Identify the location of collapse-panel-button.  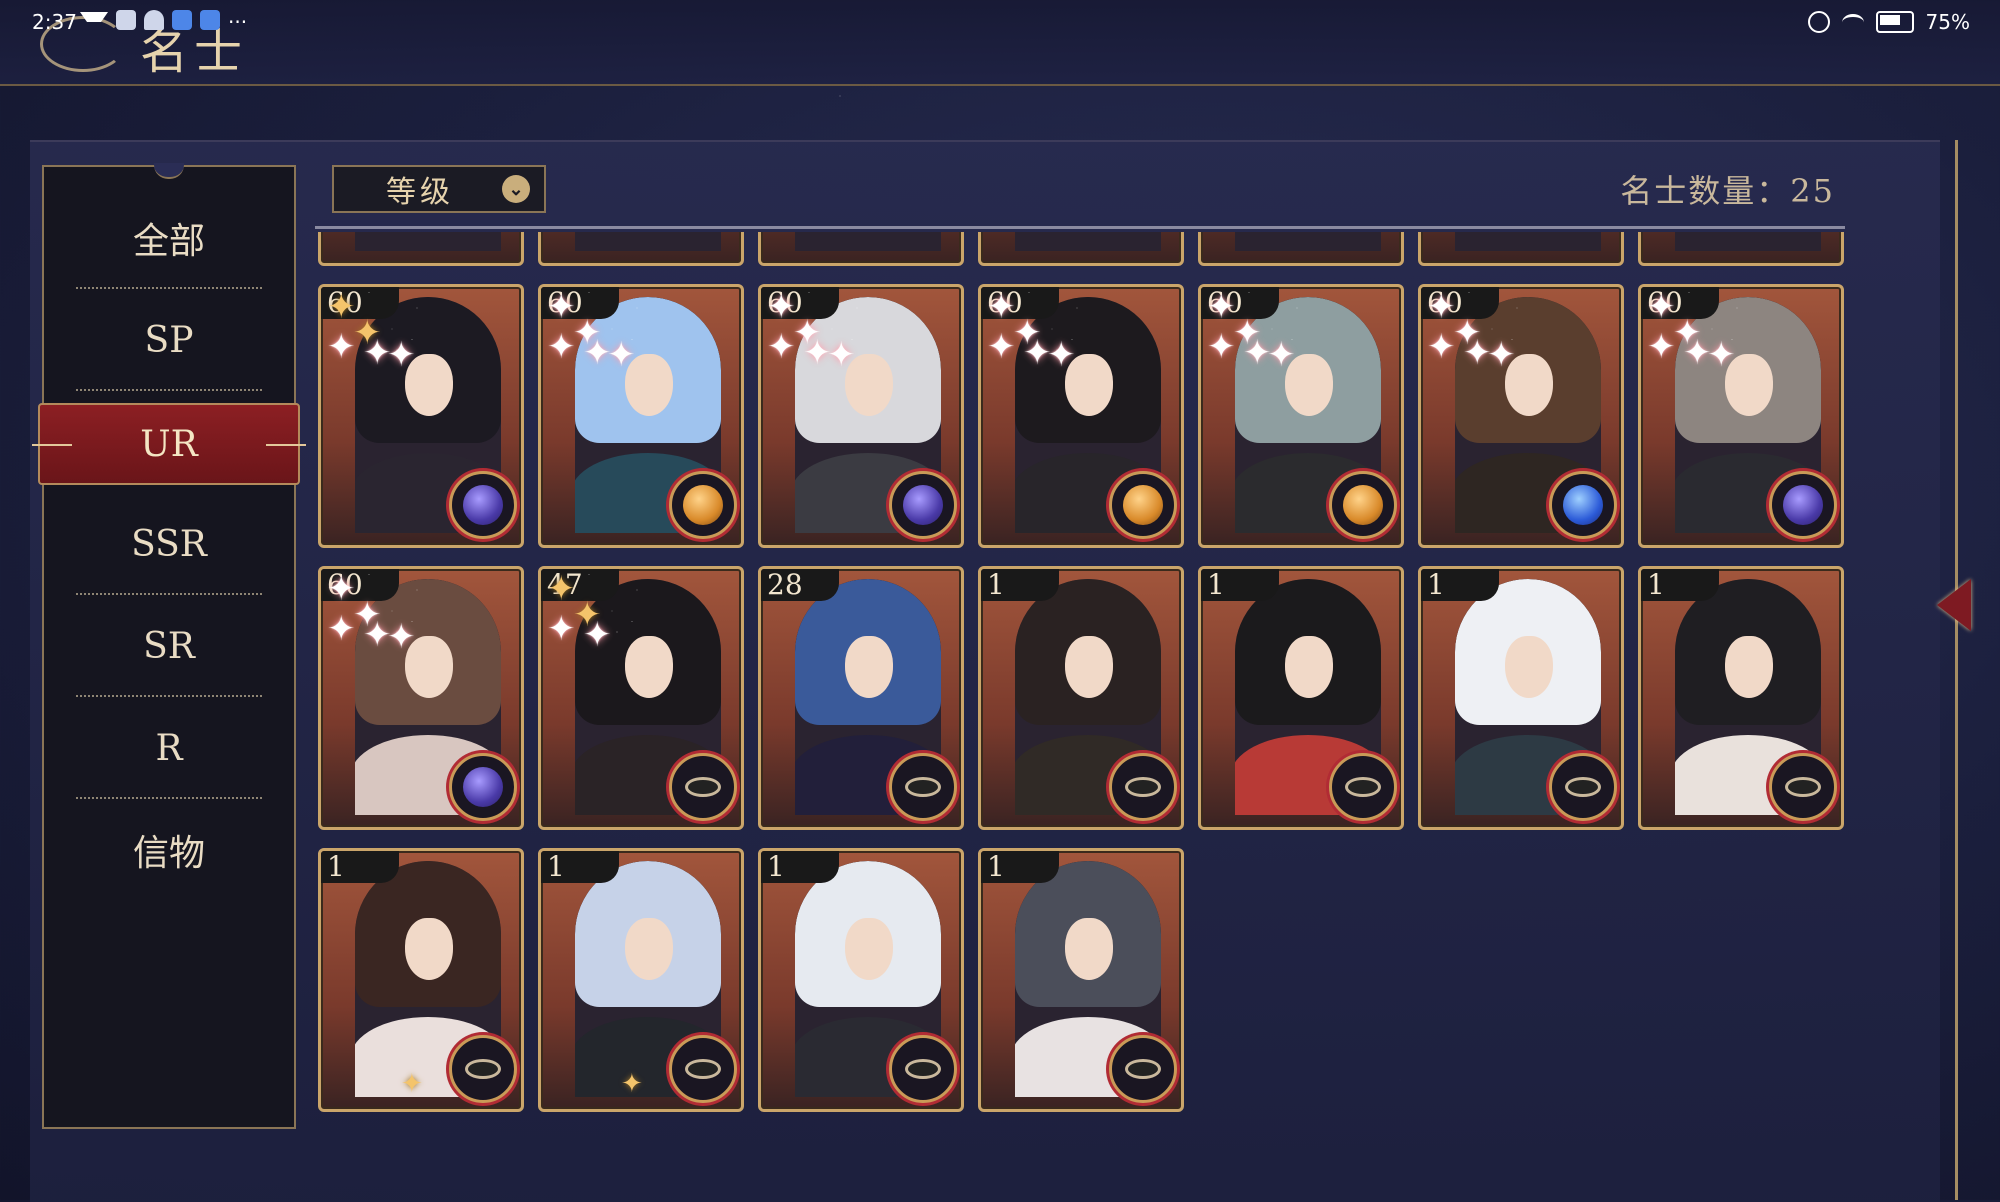
(1954, 605).